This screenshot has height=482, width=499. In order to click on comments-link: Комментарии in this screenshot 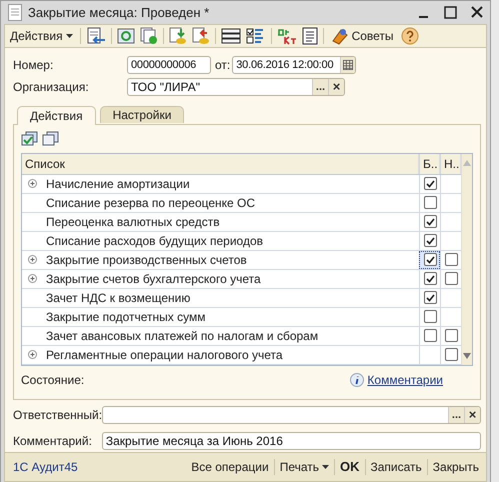, I will do `click(405, 379)`.